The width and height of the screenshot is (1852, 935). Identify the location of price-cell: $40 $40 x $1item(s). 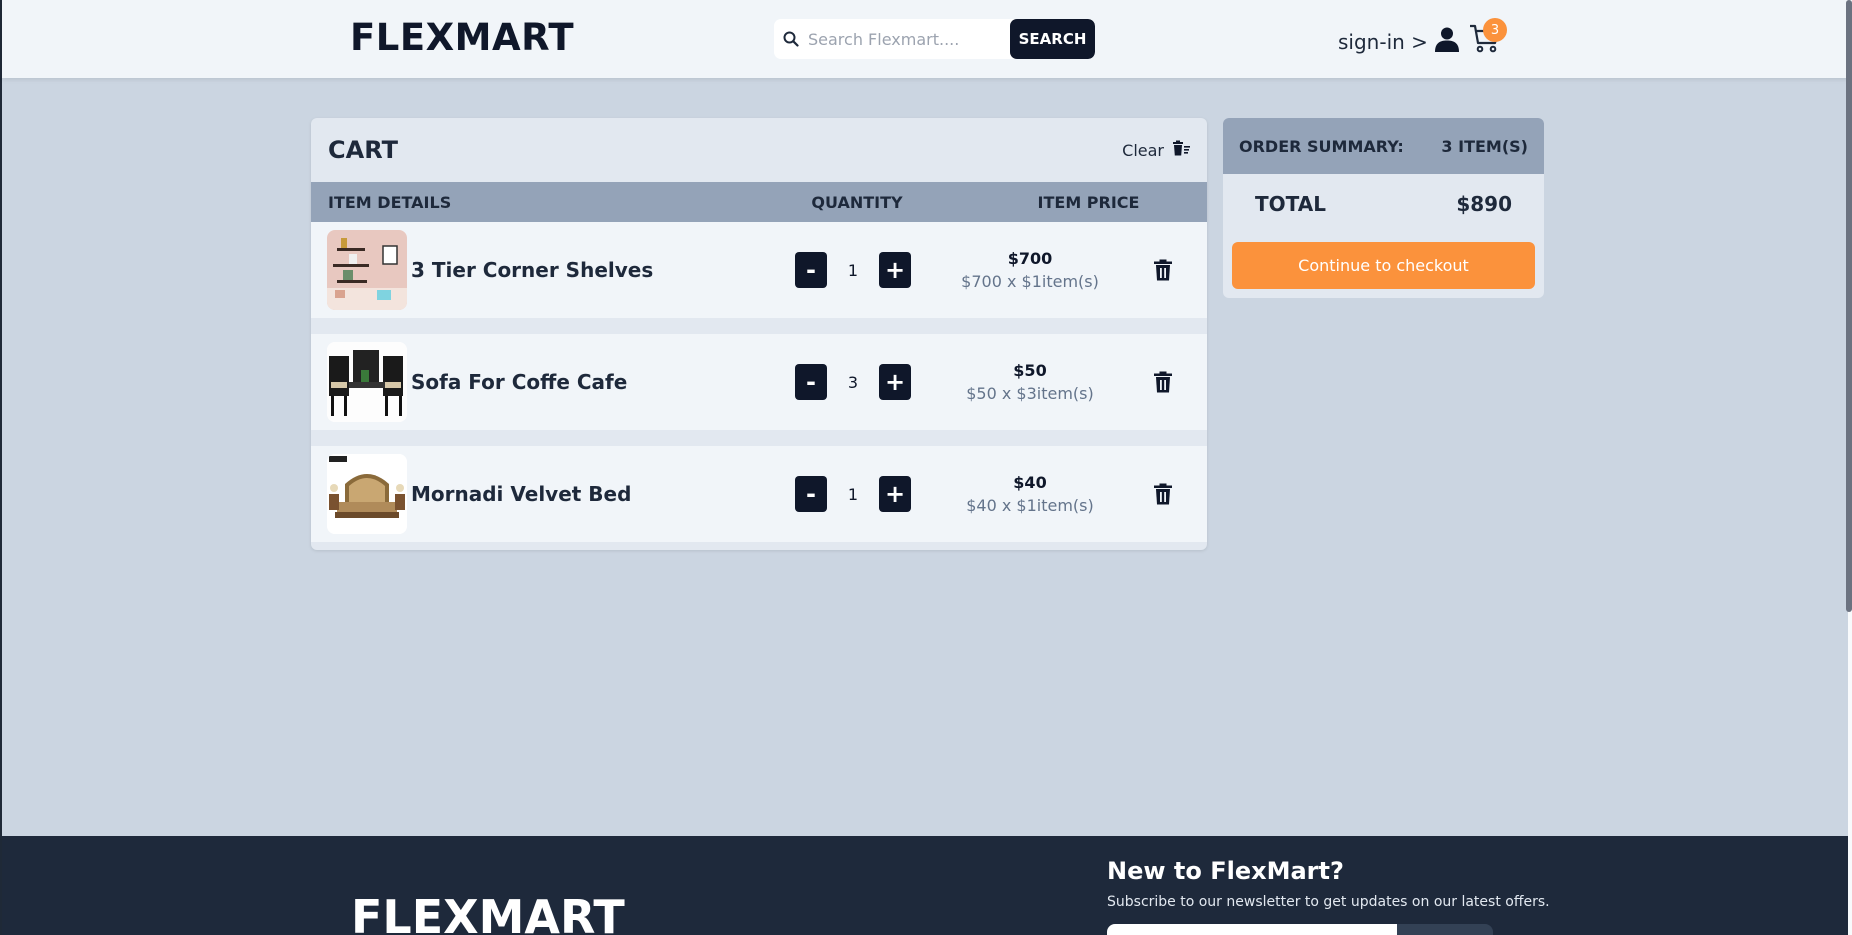
(1030, 494).